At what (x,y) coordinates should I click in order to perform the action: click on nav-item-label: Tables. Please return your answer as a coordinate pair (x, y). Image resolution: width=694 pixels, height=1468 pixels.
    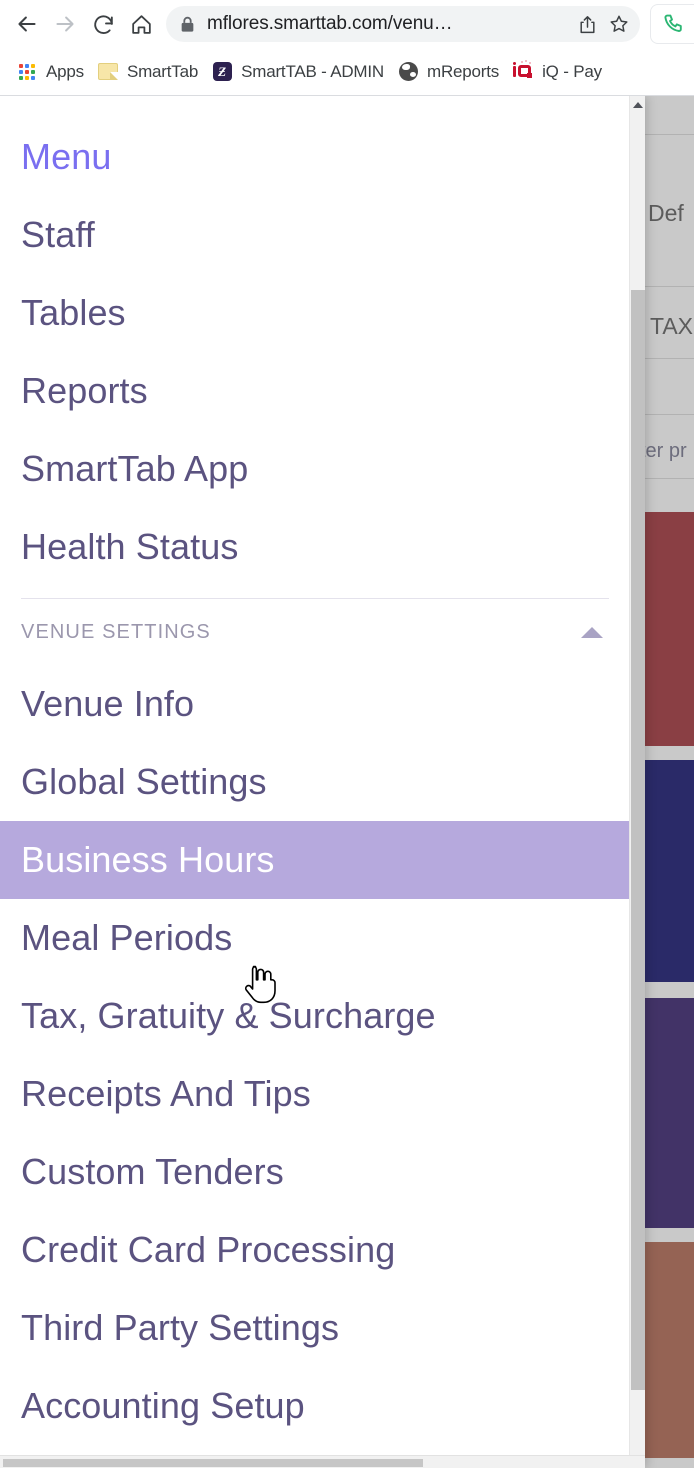
    Looking at the image, I should click on (73, 312).